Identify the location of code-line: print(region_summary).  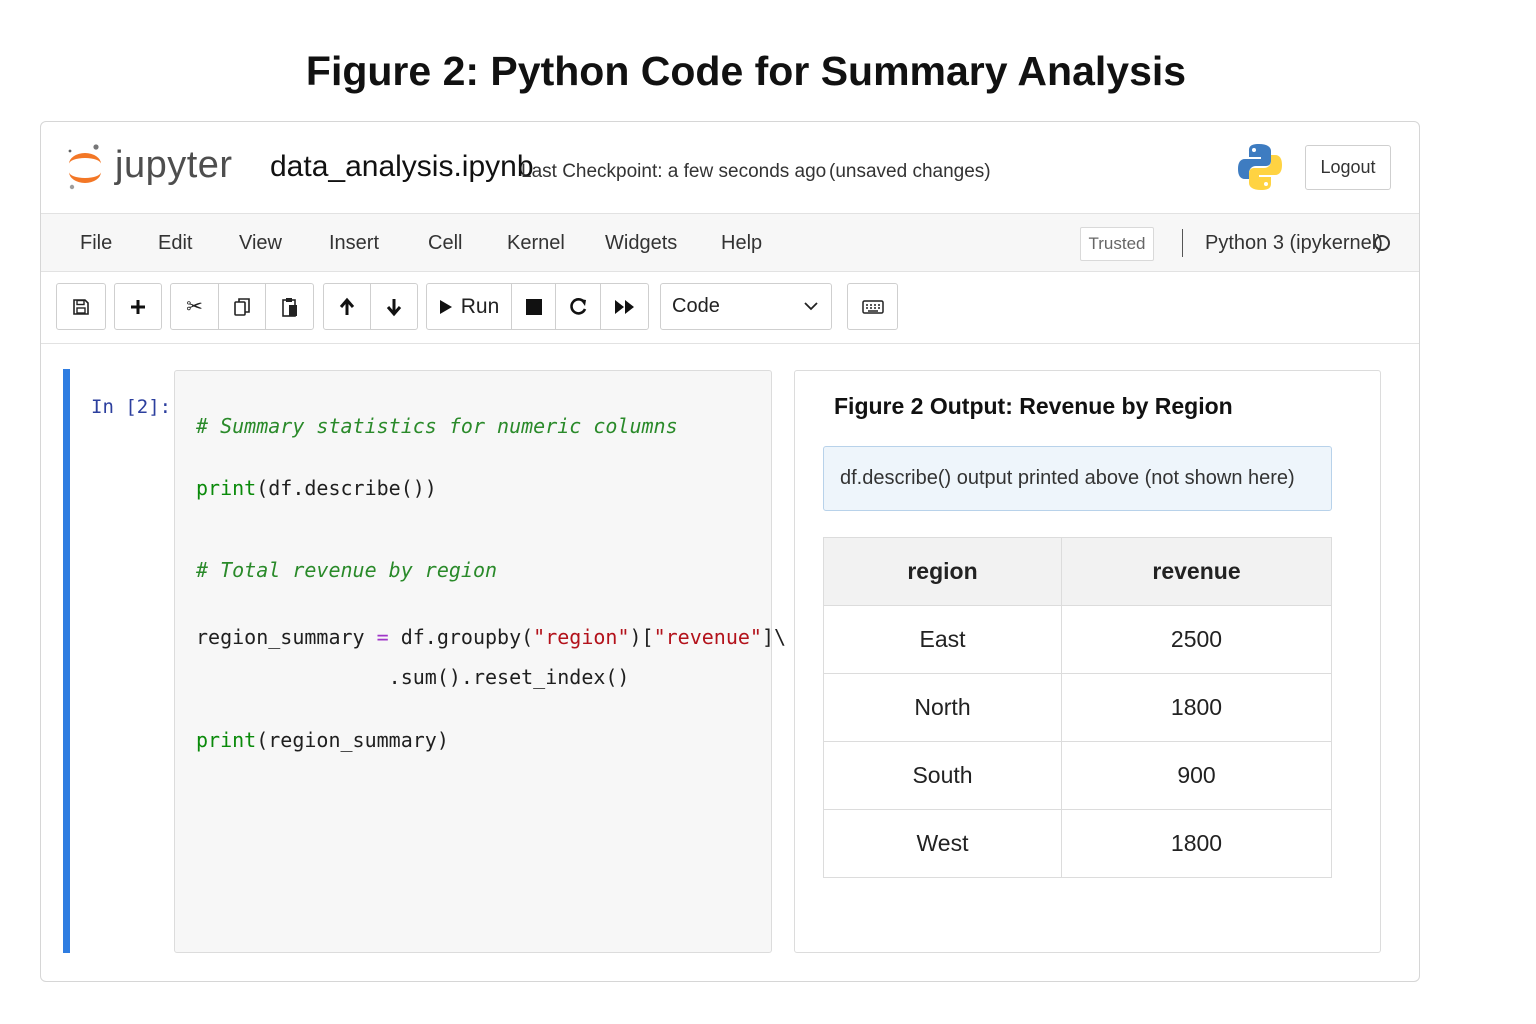
(322, 740).